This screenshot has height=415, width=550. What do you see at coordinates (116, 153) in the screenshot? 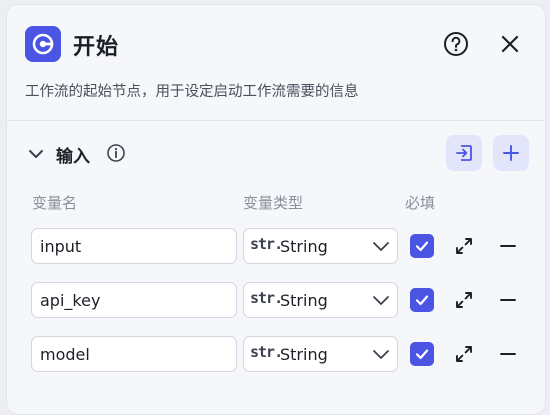
I see `info-icon` at bounding box center [116, 153].